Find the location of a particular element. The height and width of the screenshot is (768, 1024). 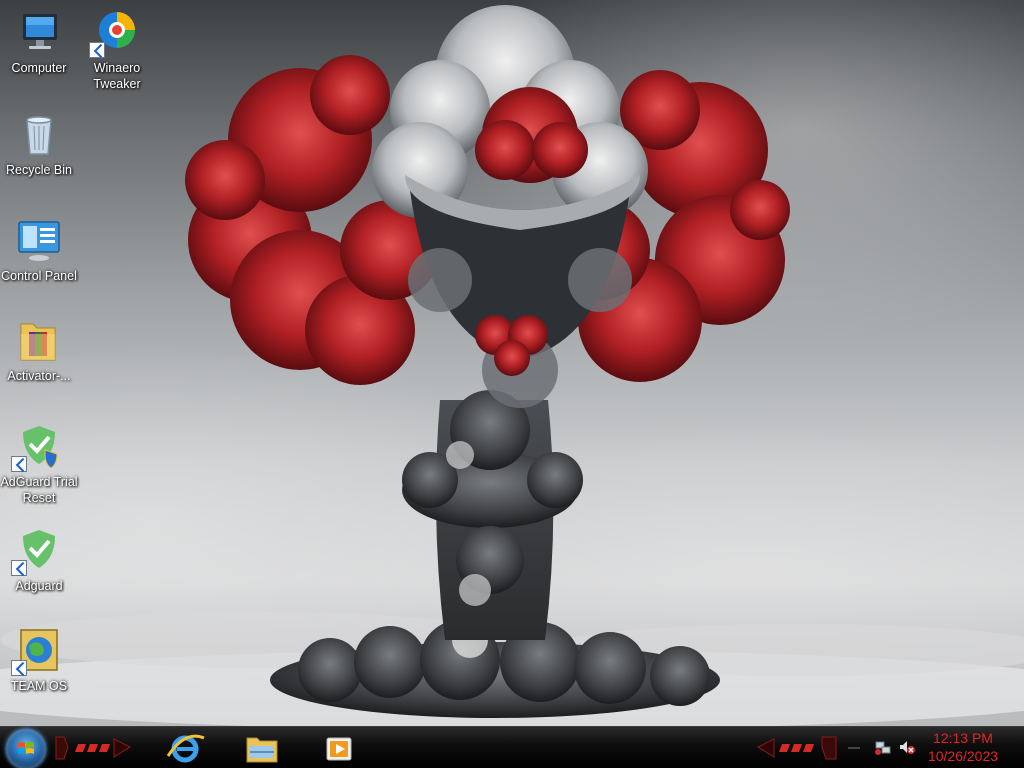

folder-icon is located at coordinates (39, 340).